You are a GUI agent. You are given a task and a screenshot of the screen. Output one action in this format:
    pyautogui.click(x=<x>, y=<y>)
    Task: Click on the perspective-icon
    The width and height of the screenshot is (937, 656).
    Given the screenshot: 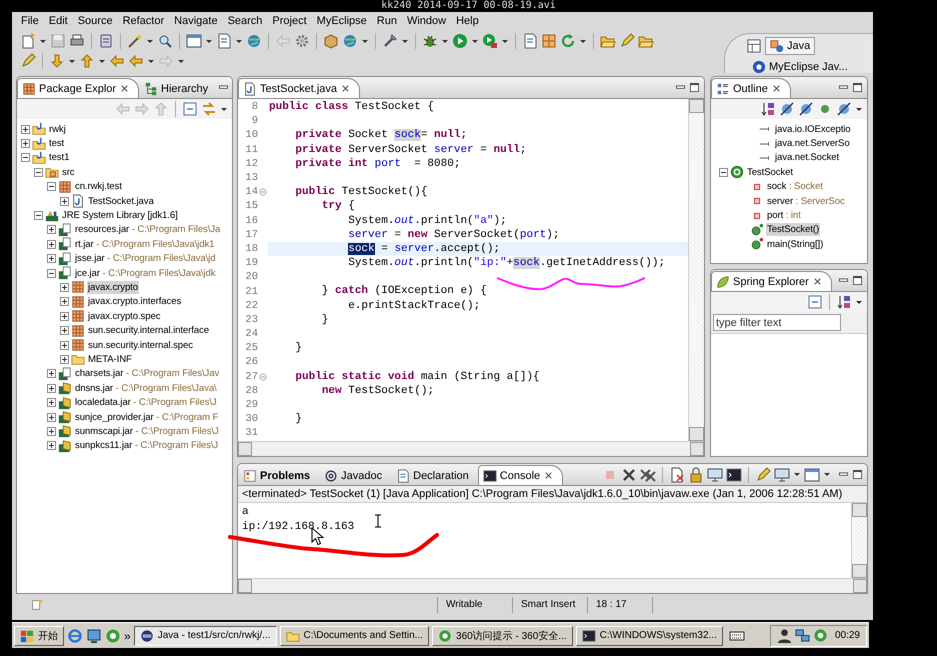 What is the action you would take?
    pyautogui.click(x=754, y=46)
    